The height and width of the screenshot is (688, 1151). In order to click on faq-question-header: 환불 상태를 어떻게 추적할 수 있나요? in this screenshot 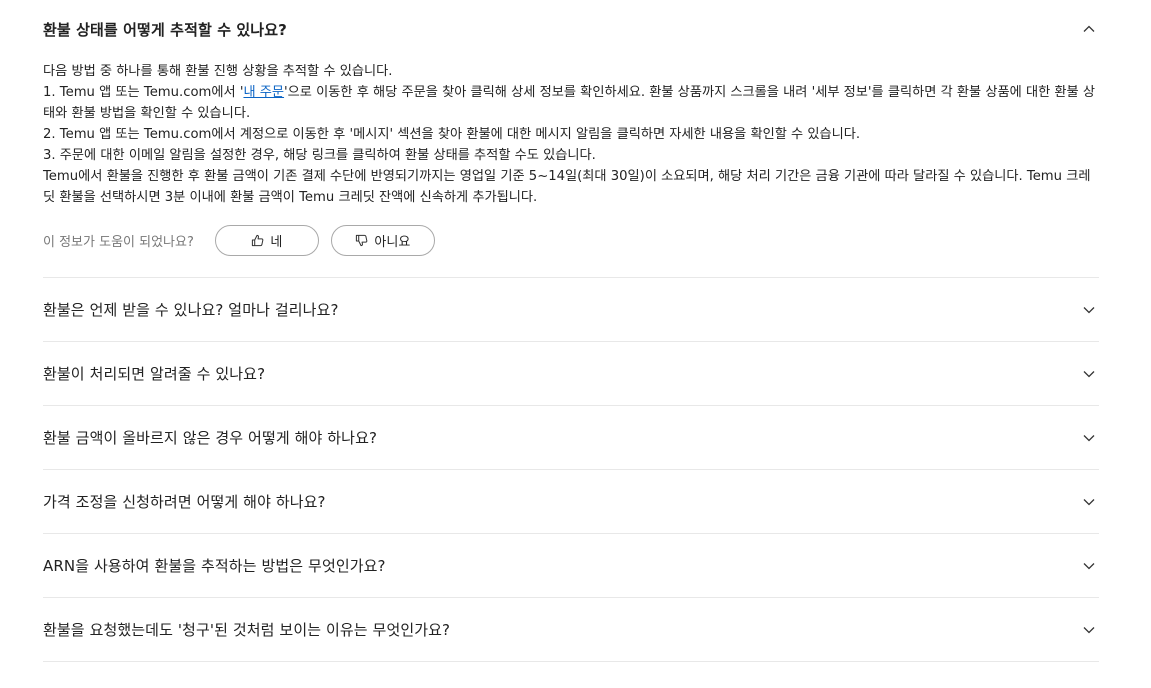, I will do `click(571, 29)`.